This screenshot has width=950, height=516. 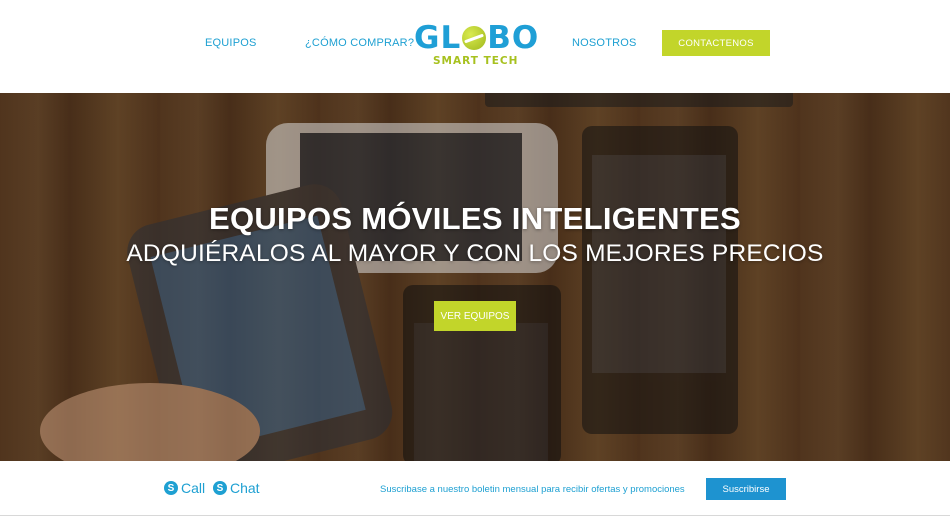 I want to click on globo-logo: GL BO SMART TECH, so click(x=476, y=46).